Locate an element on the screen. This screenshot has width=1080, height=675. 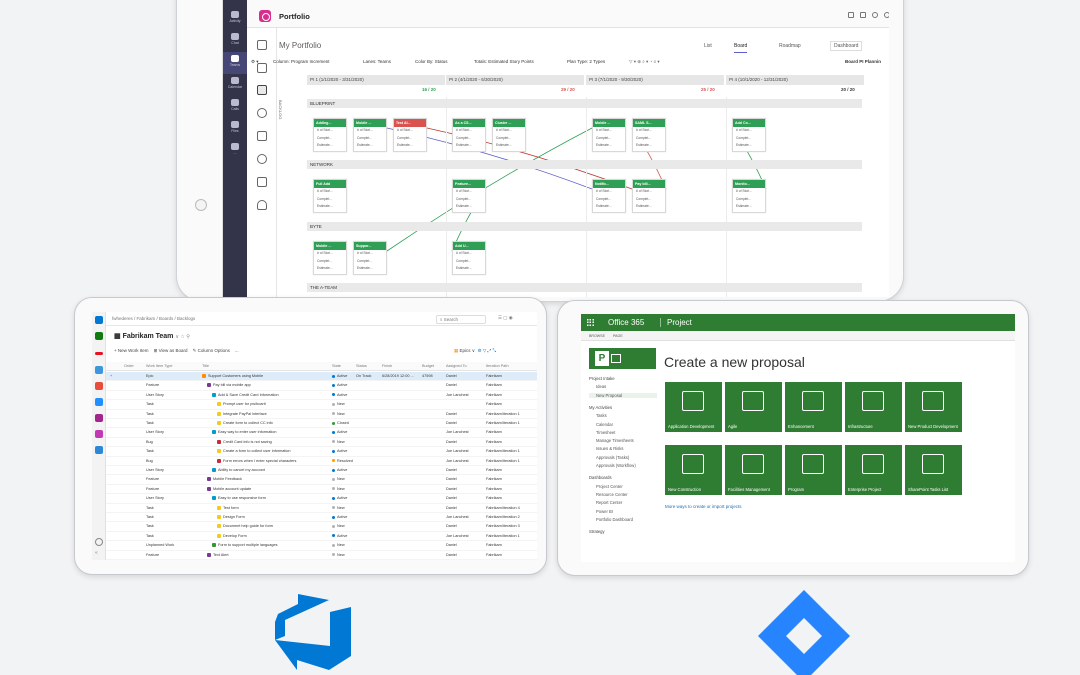
view-as-board-button: ⊞ View as Board is located at coordinates (171, 350).